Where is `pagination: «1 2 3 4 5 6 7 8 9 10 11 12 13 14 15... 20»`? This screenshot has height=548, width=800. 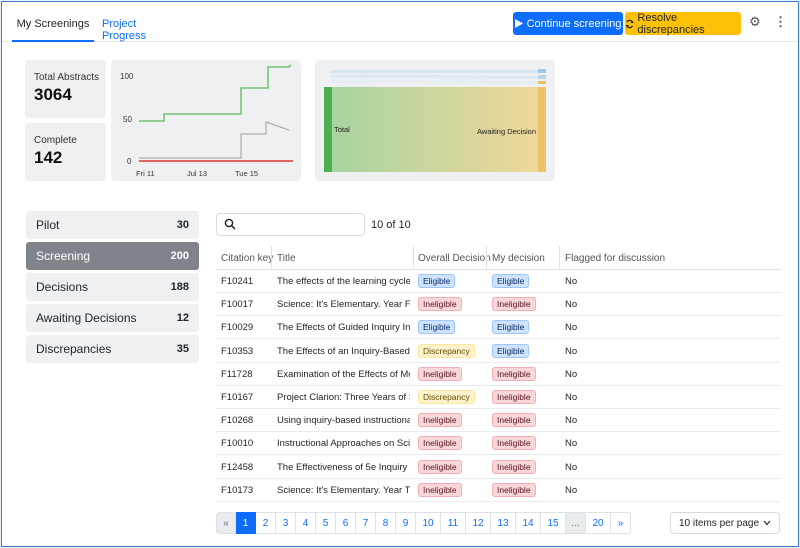 pagination: «1 2 3 4 5 6 7 8 9 10 11 12 13 14 15... 20» is located at coordinates (423, 523).